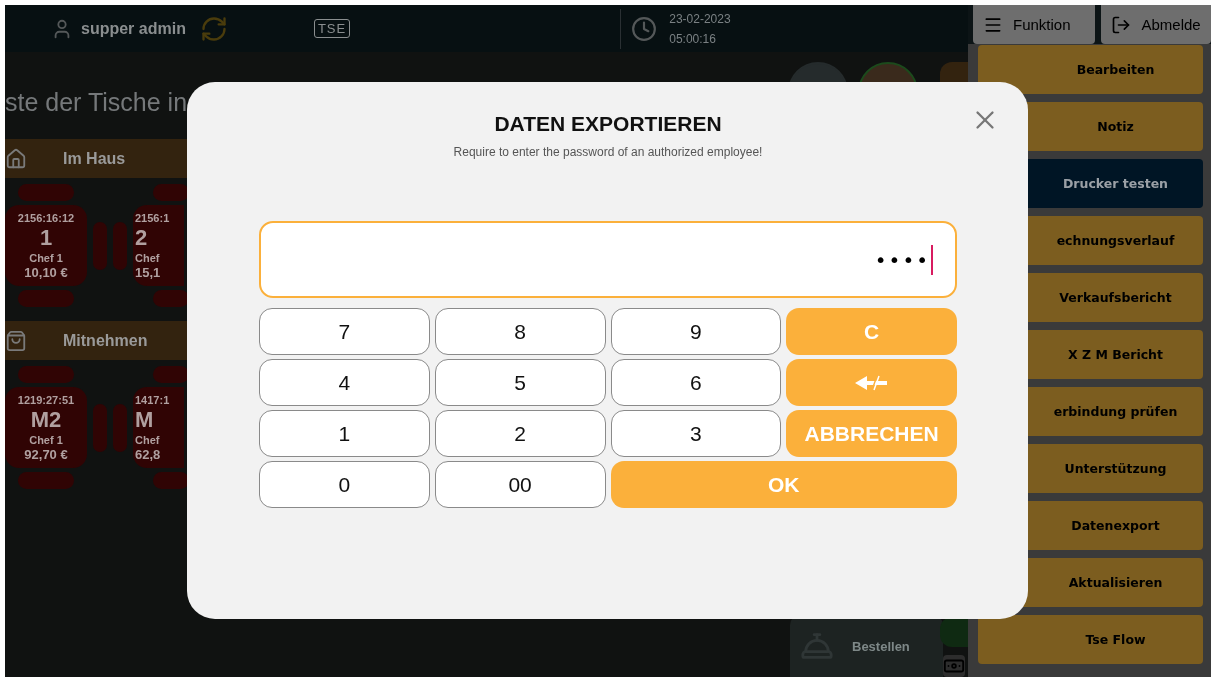 The height and width of the screenshot is (677, 1211). I want to click on section-header: Im Haus, so click(96, 158).